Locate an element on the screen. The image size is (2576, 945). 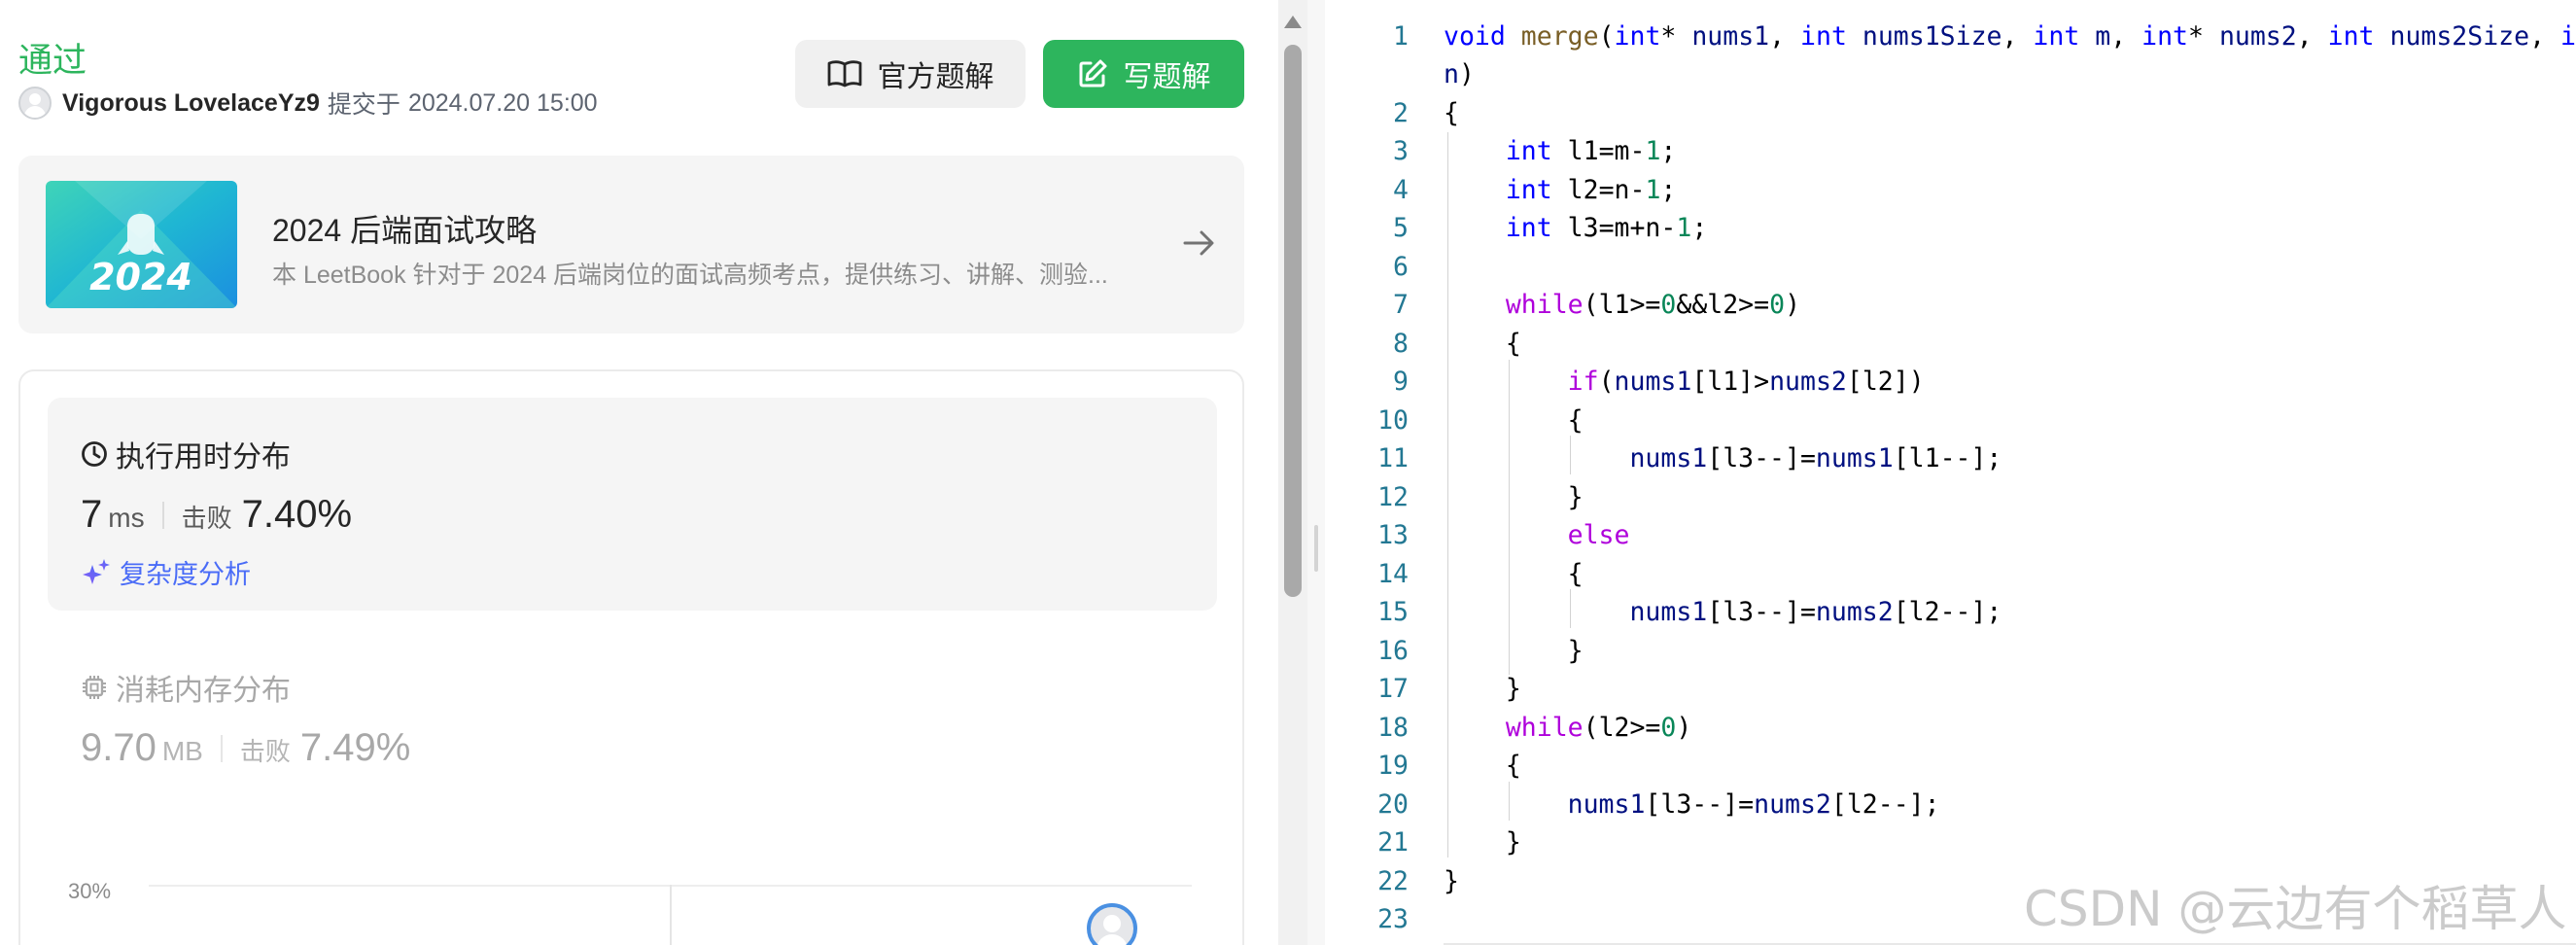
runtime-number: 7 is located at coordinates (92, 514).